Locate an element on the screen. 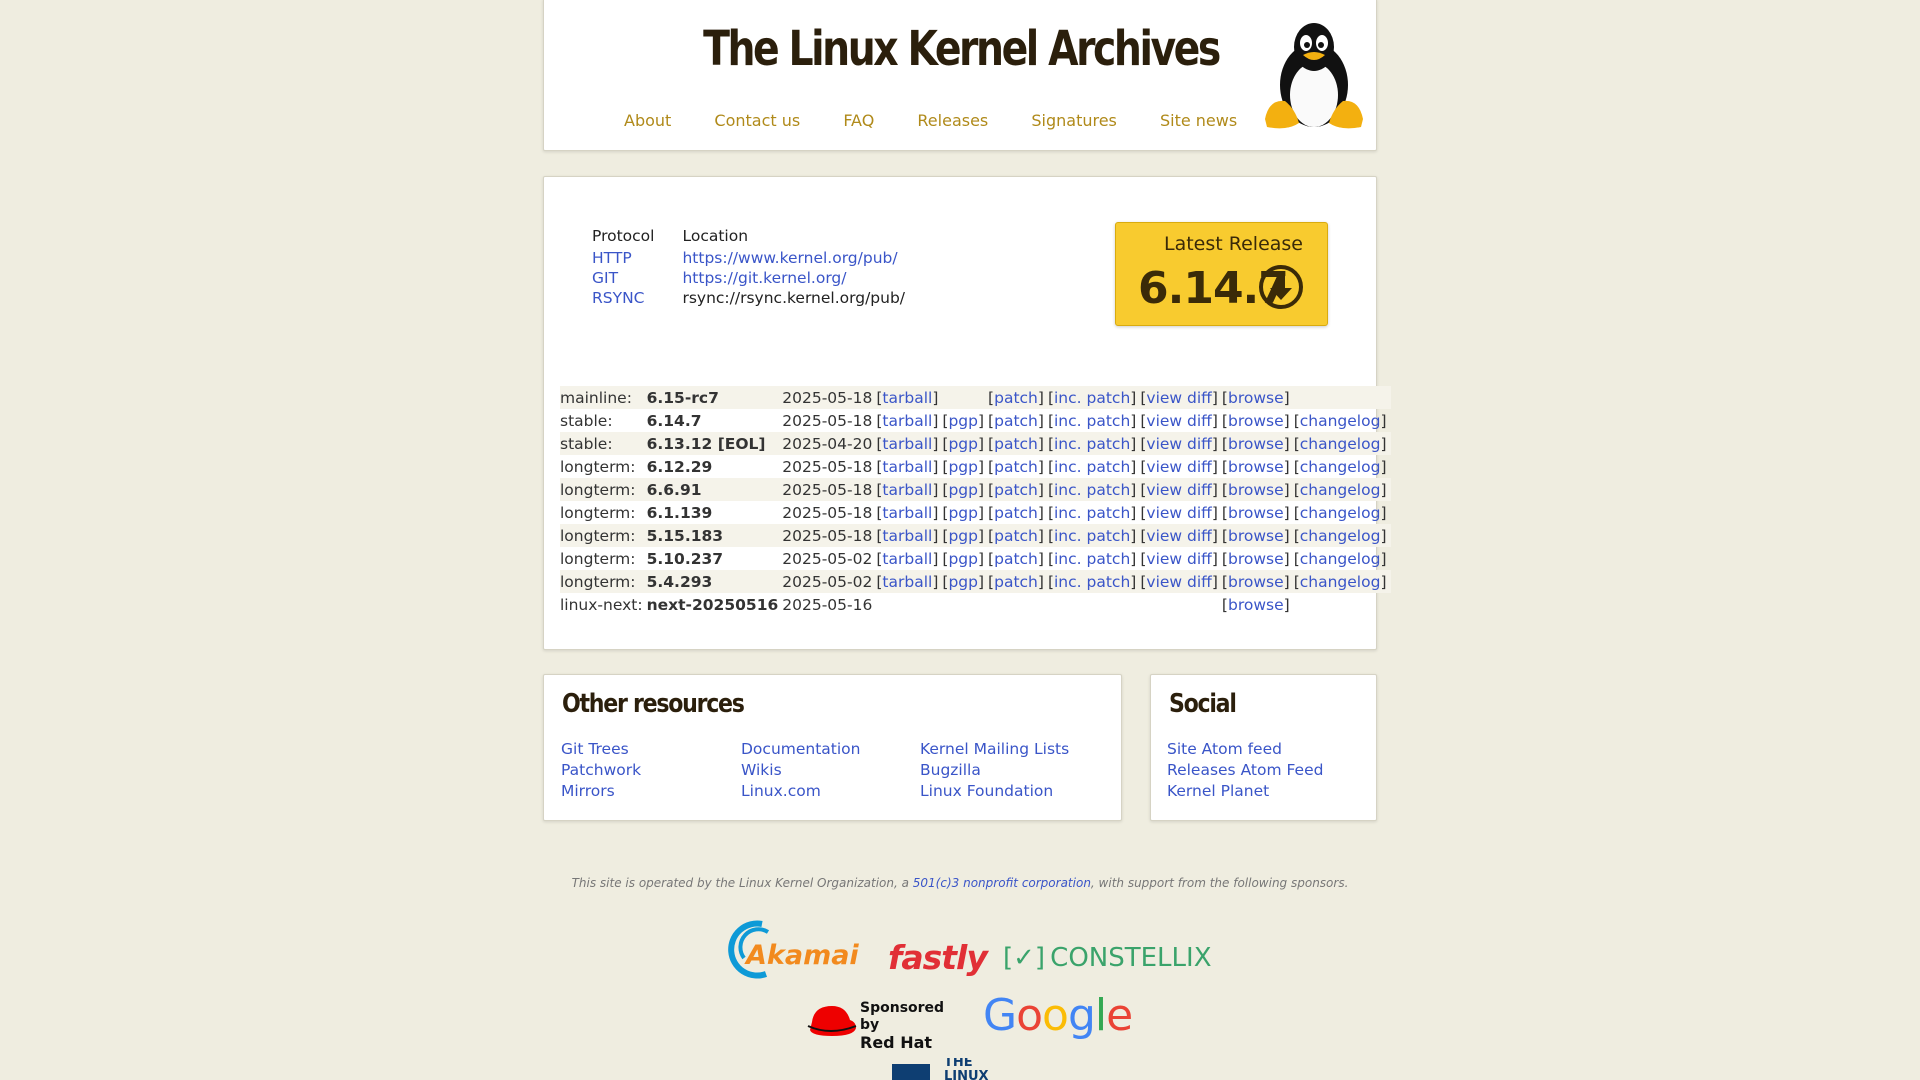 The image size is (1920, 1080). documentation-link: Documentation is located at coordinates (801, 749).